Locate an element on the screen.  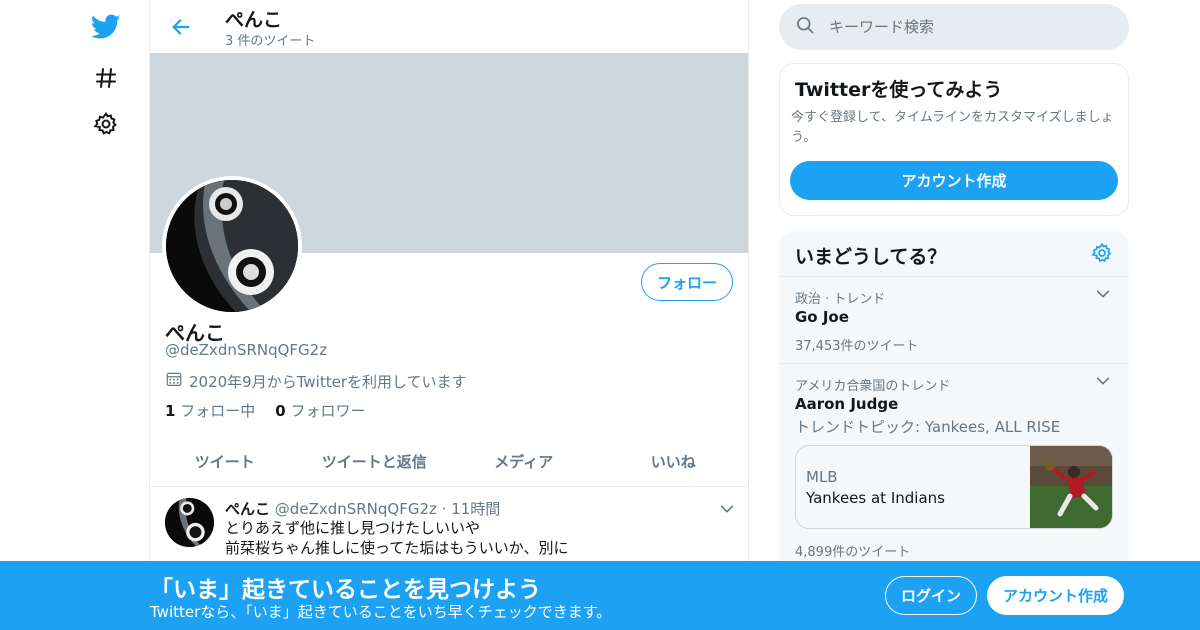
event-title: Yankees at Indians is located at coordinates (875, 498).